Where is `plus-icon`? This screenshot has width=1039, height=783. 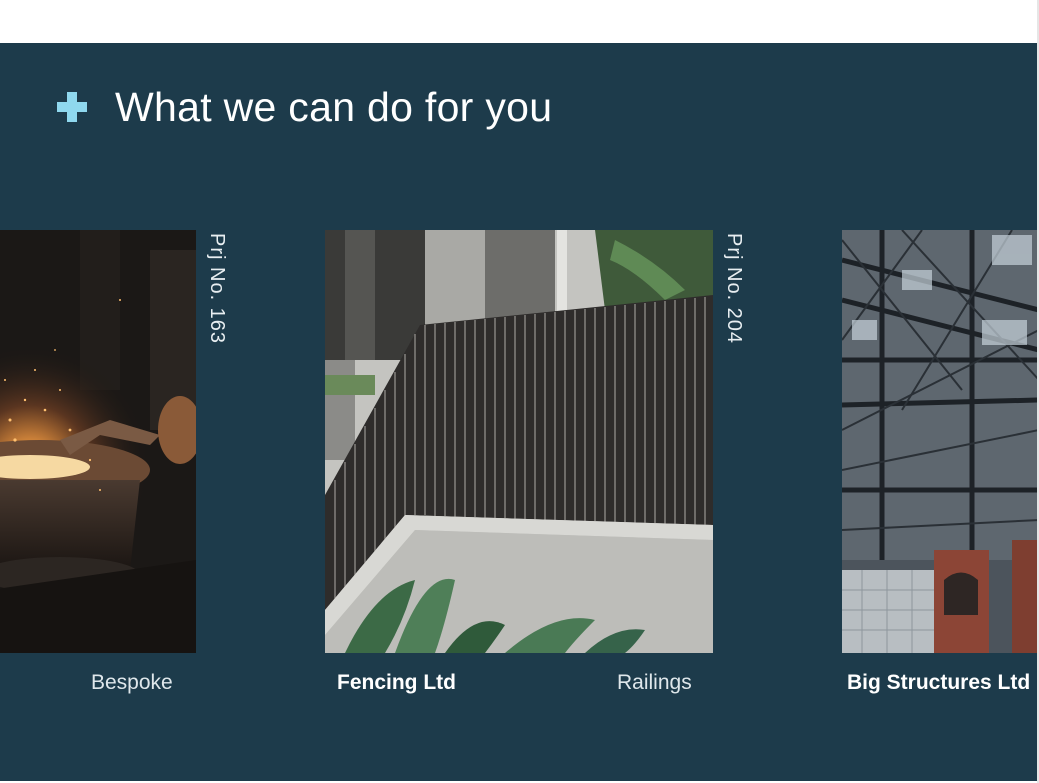 plus-icon is located at coordinates (72, 107).